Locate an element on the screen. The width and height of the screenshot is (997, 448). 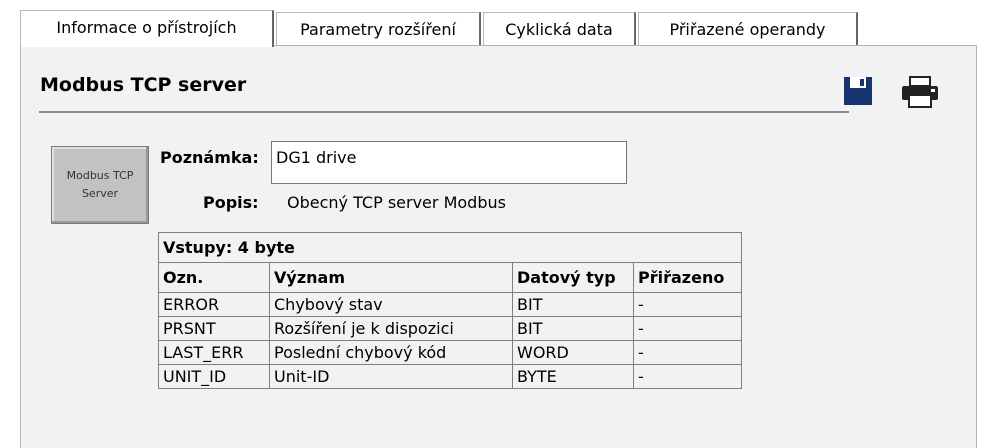
cell-name: PRSNT is located at coordinates (214, 328).